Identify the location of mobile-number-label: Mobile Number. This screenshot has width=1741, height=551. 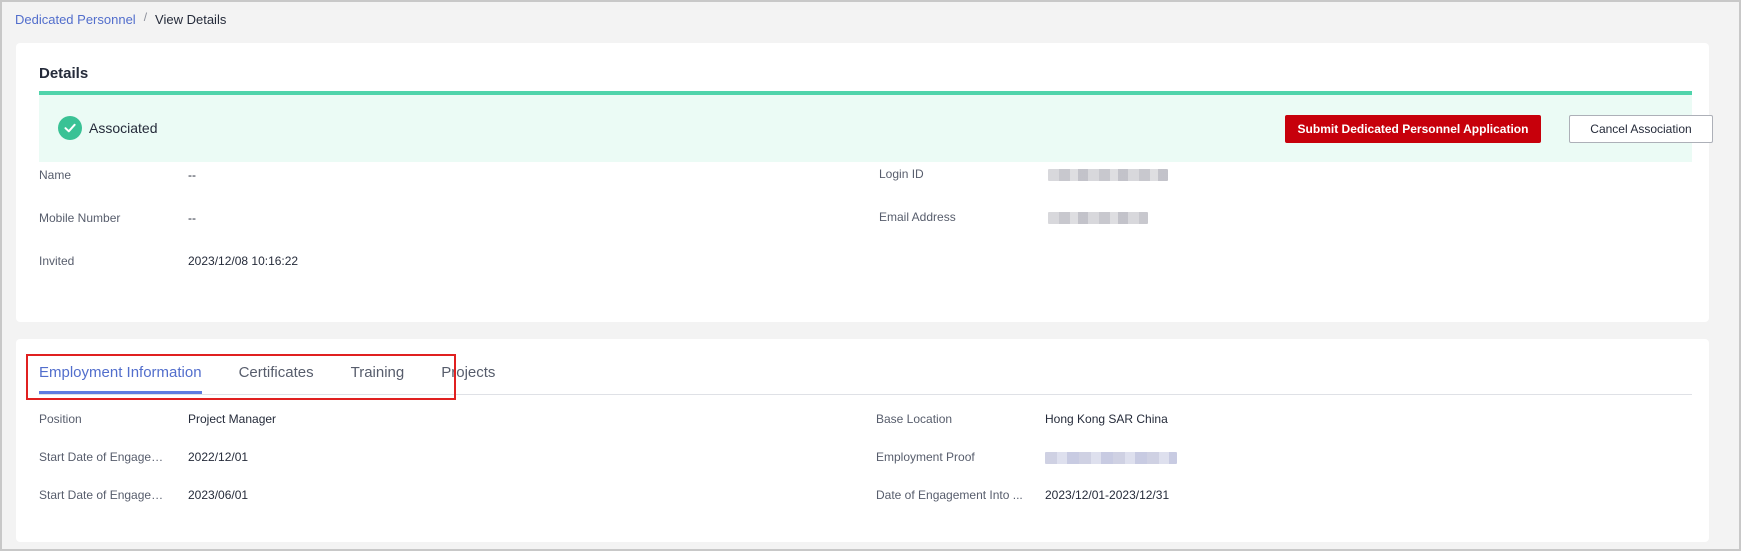
(80, 218).